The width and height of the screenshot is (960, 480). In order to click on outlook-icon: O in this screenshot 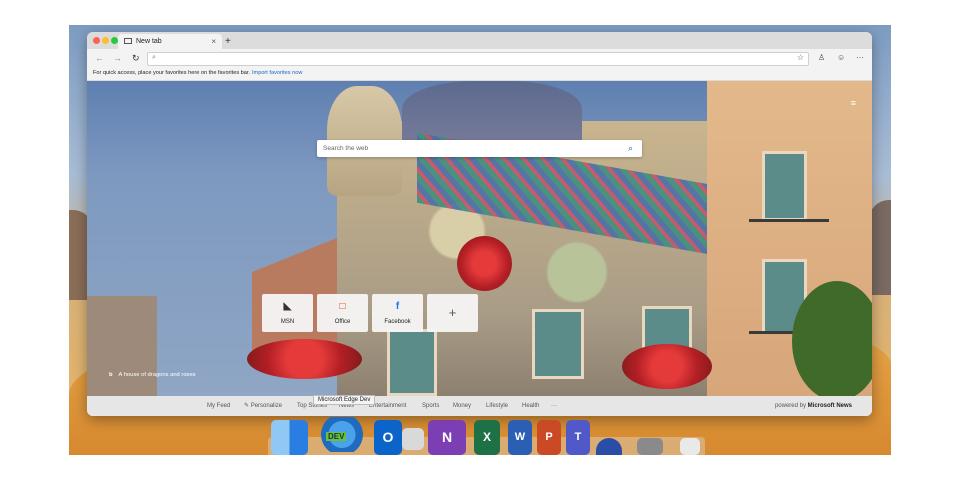, I will do `click(388, 437)`.